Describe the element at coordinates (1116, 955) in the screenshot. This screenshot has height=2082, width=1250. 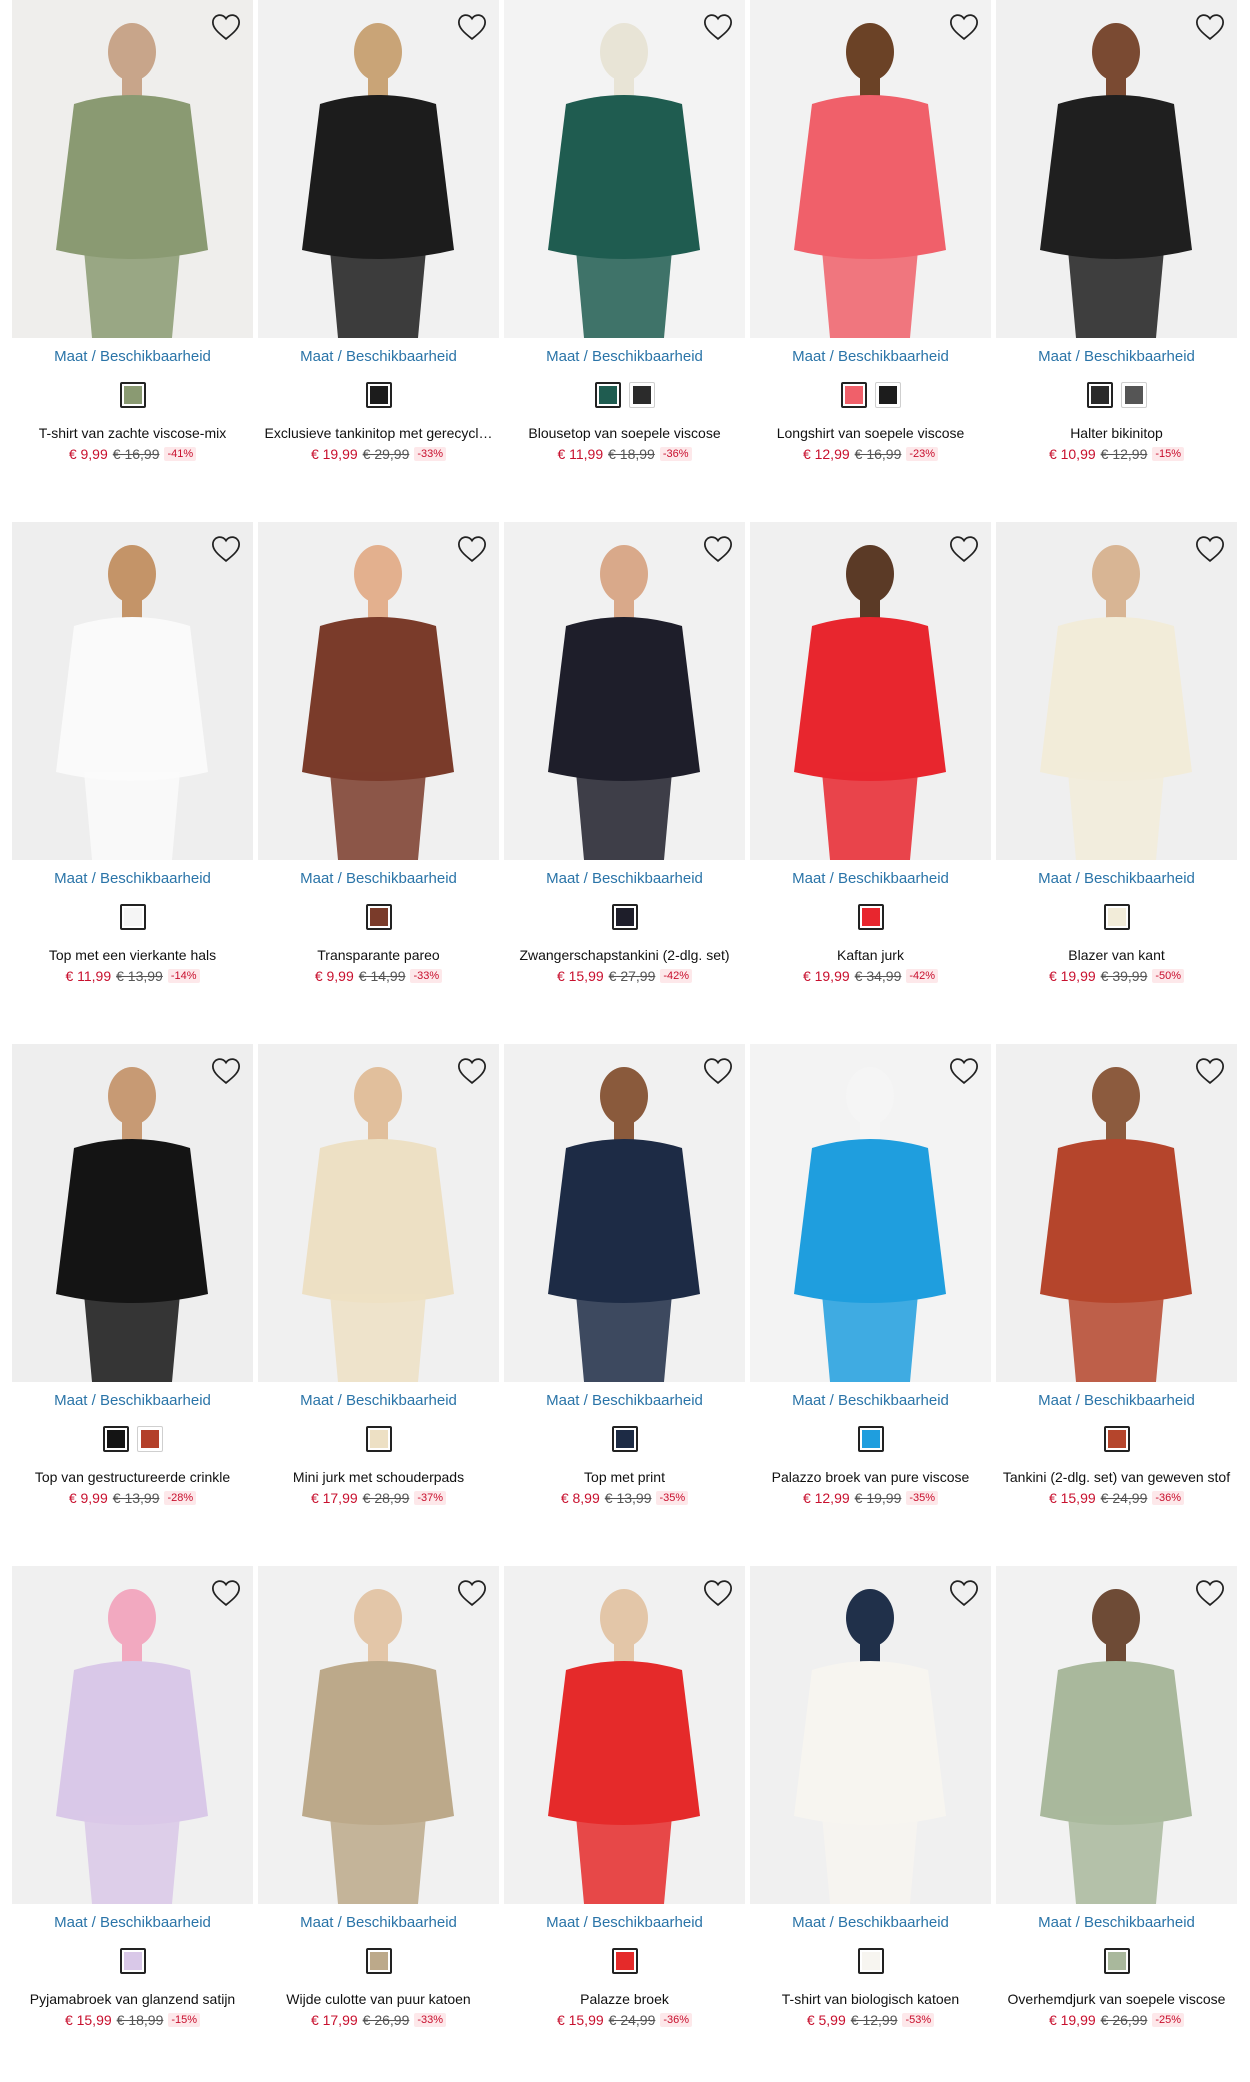
I see `product-name: Blazer van kant` at that location.